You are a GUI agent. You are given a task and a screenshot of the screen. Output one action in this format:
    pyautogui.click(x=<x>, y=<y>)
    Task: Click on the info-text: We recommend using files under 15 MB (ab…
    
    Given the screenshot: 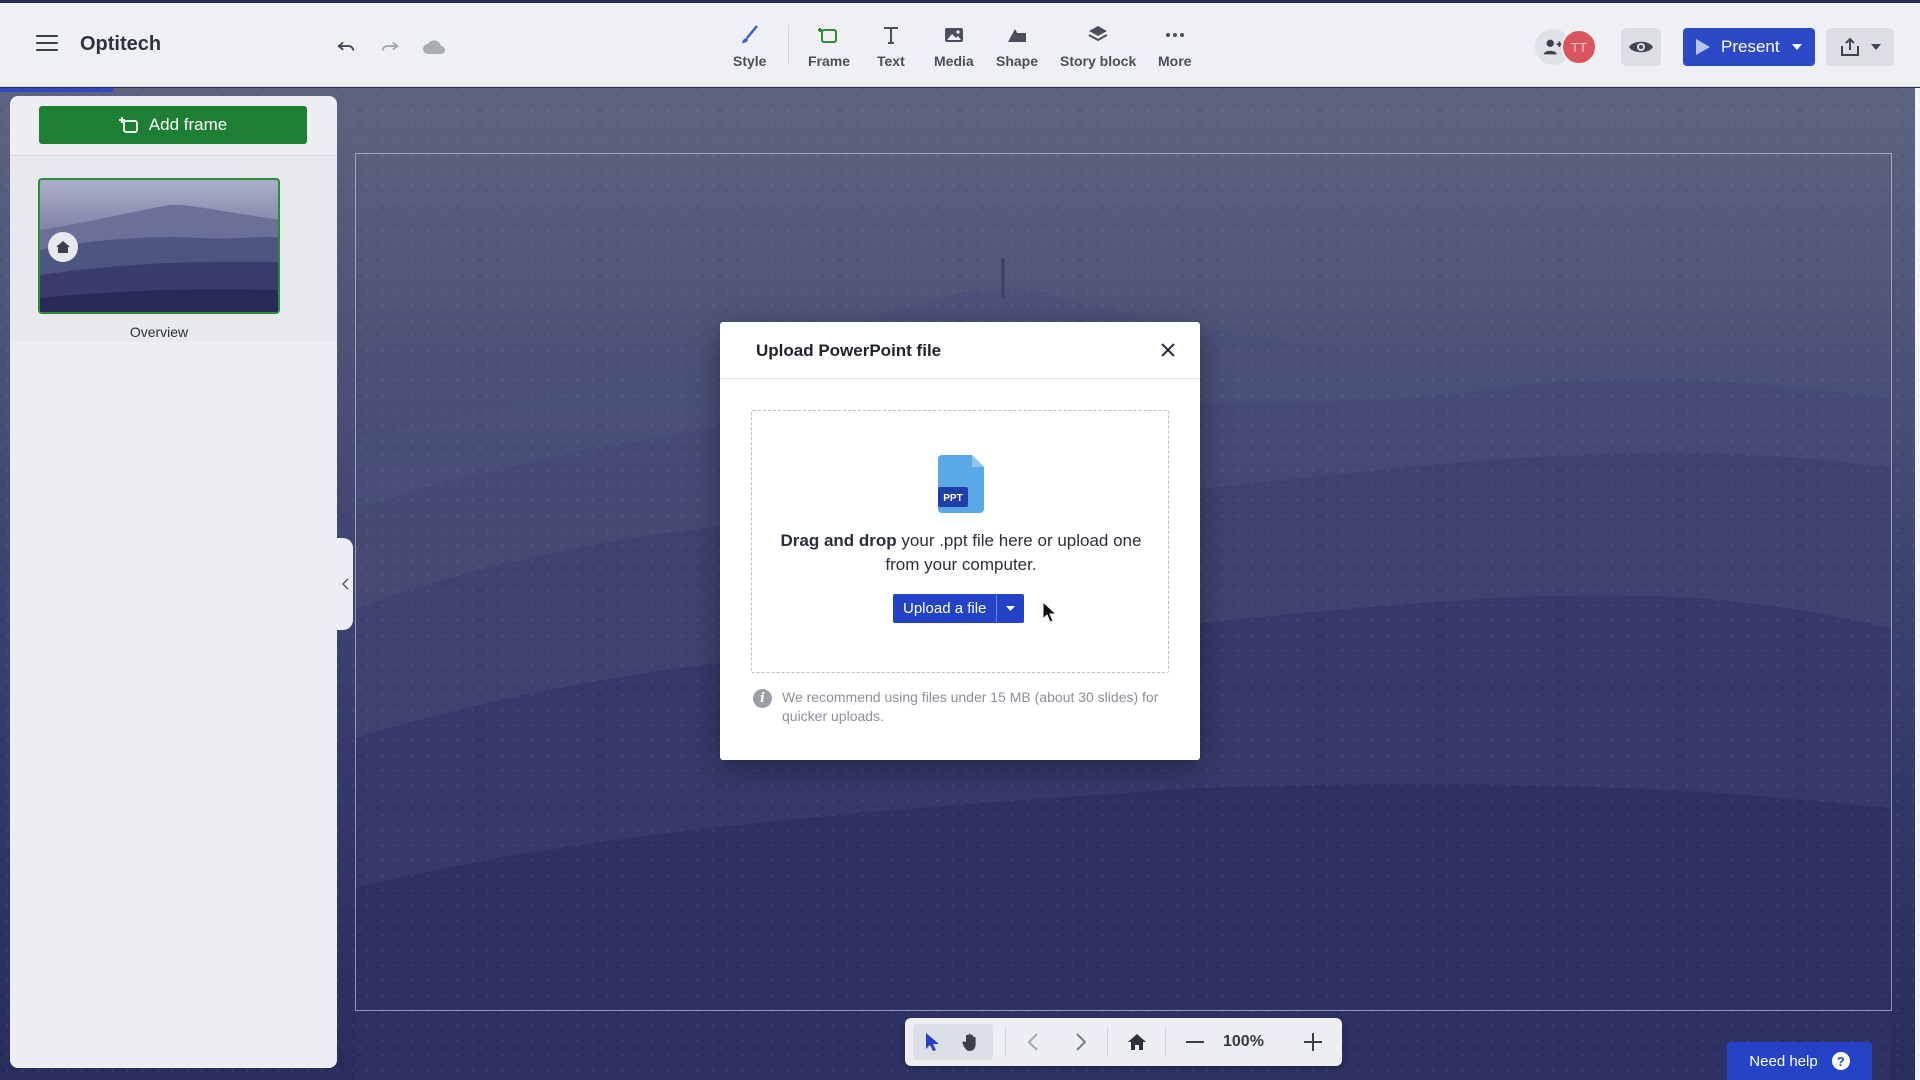 What is the action you would take?
    pyautogui.click(x=970, y=706)
    